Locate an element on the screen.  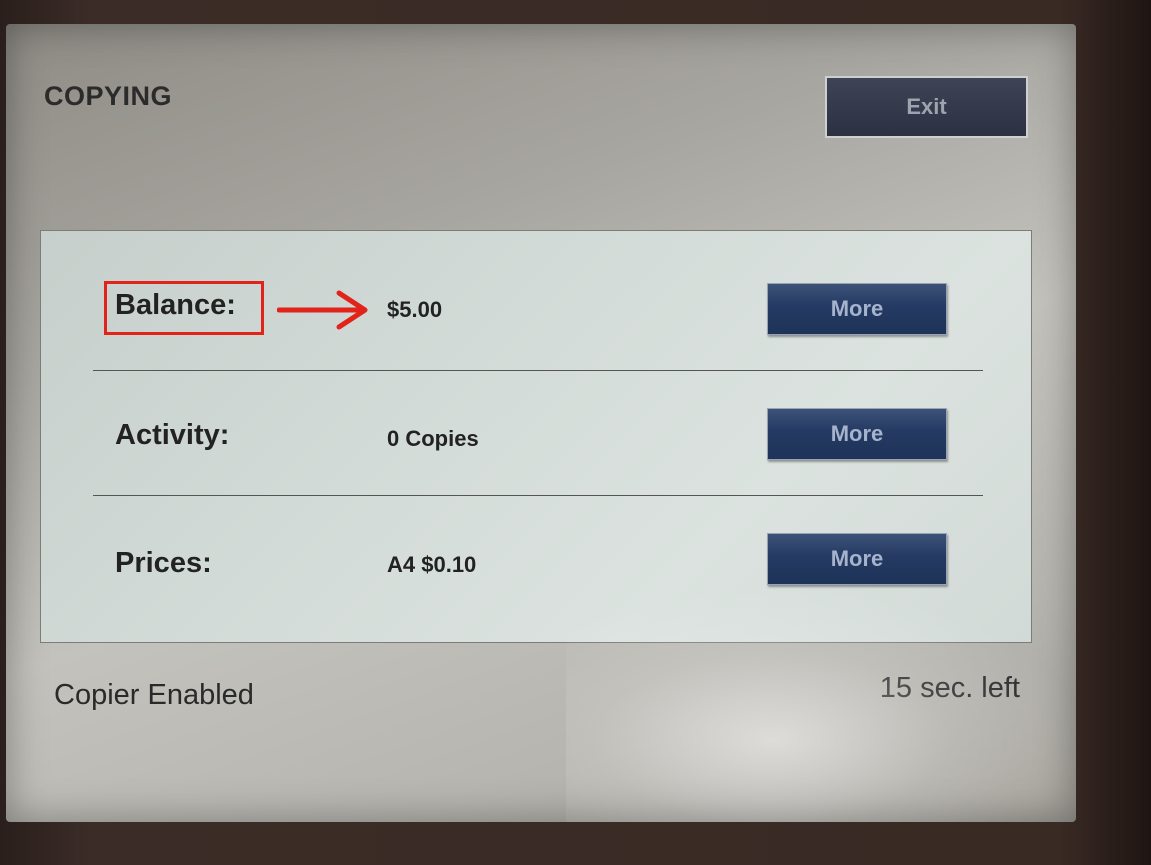
prices-value: A4 $0.10 is located at coordinates (432, 564).